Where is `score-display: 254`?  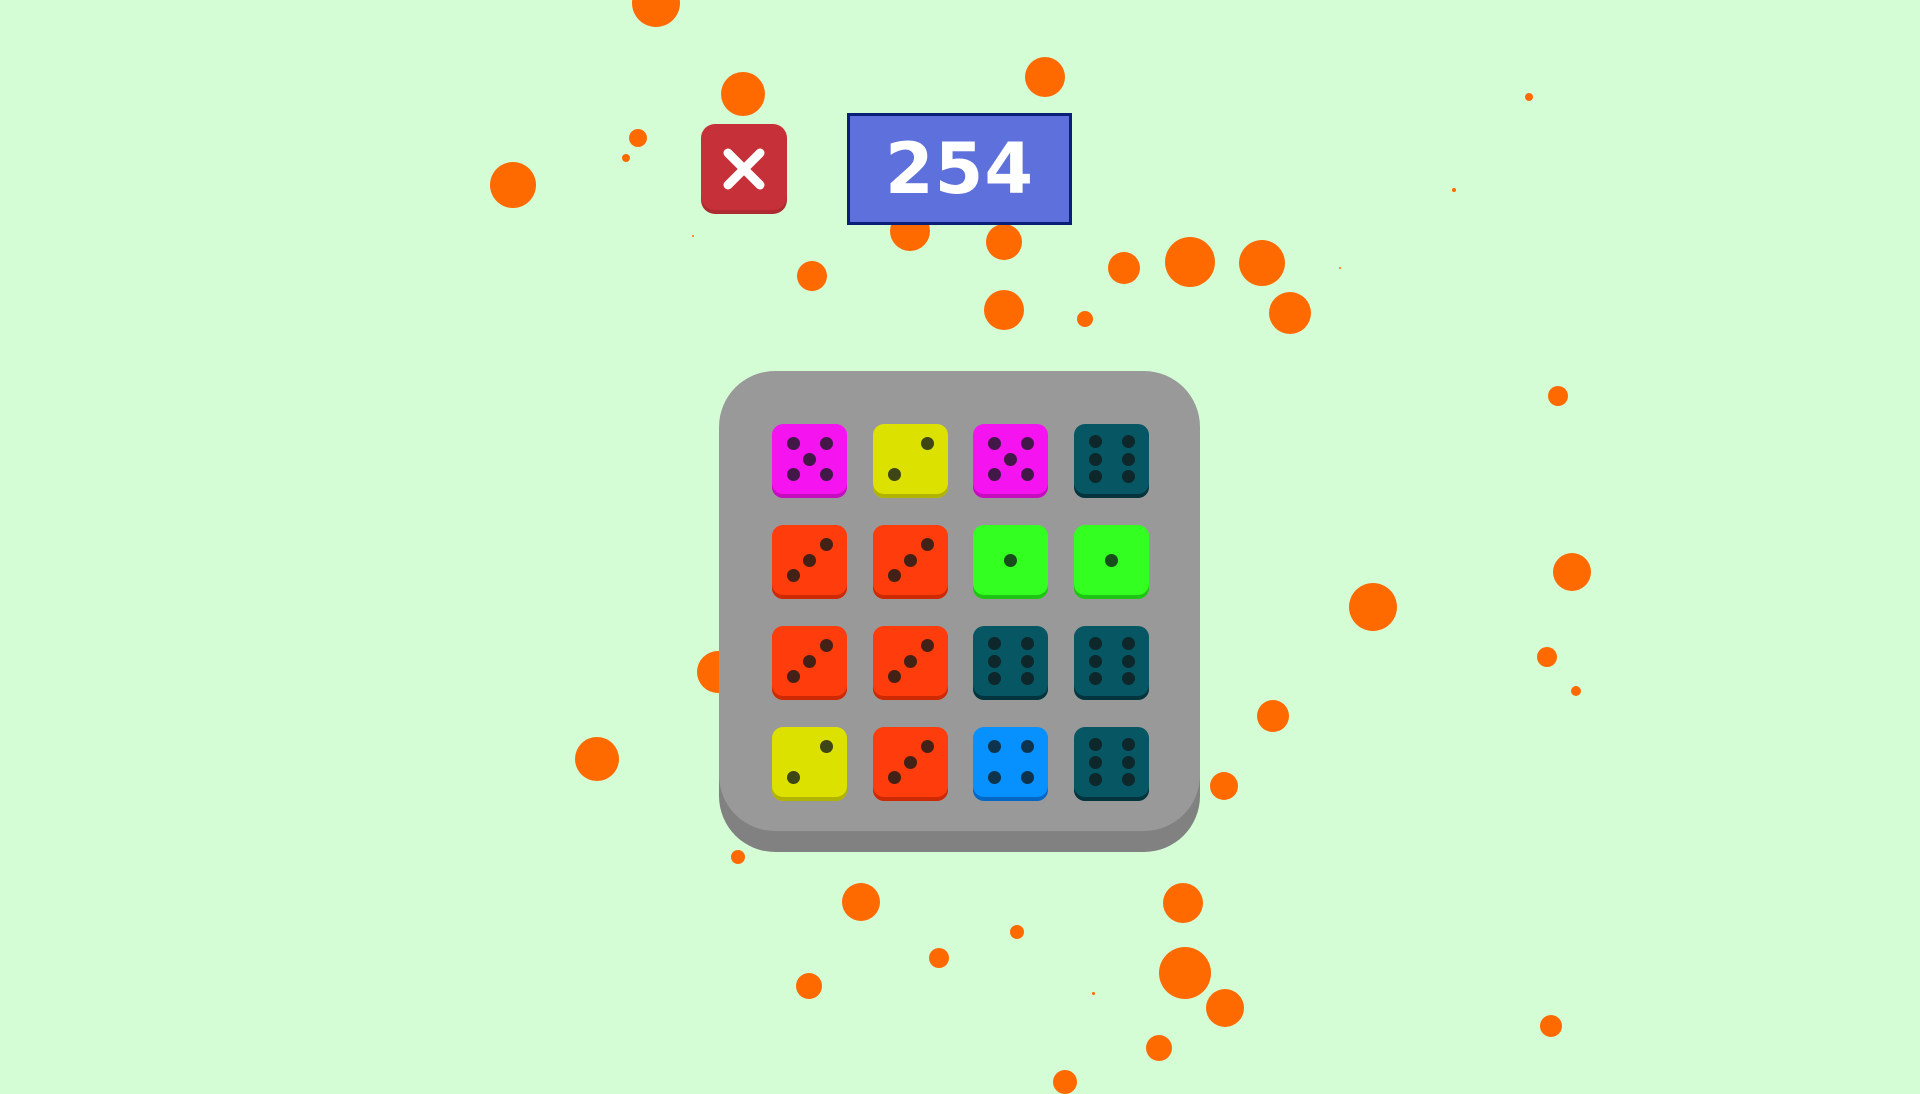 score-display: 254 is located at coordinates (959, 169).